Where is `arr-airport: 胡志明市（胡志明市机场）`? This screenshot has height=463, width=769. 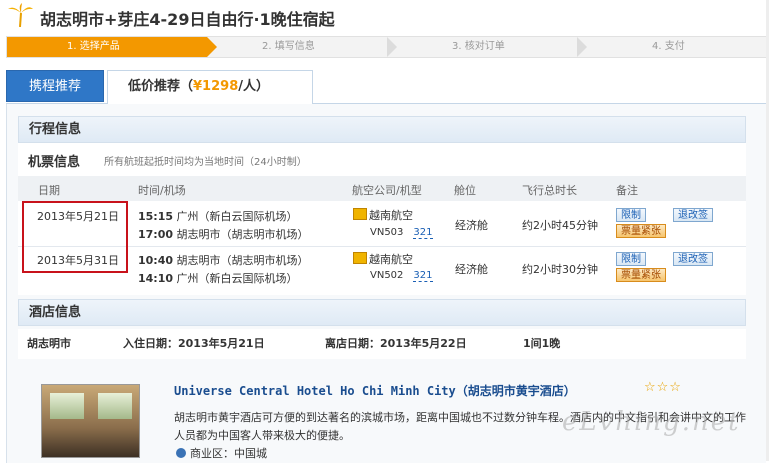 arr-airport: 胡志明市（胡志明市机场） is located at coordinates (242, 234).